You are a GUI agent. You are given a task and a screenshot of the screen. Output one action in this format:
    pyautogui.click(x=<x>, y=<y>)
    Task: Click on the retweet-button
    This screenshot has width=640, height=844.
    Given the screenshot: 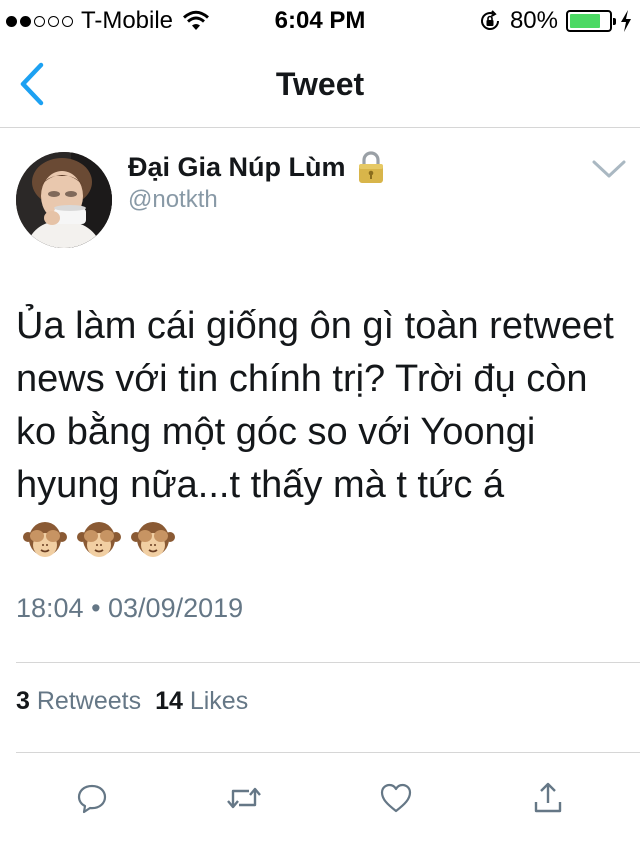 What is the action you would take?
    pyautogui.click(x=244, y=798)
    